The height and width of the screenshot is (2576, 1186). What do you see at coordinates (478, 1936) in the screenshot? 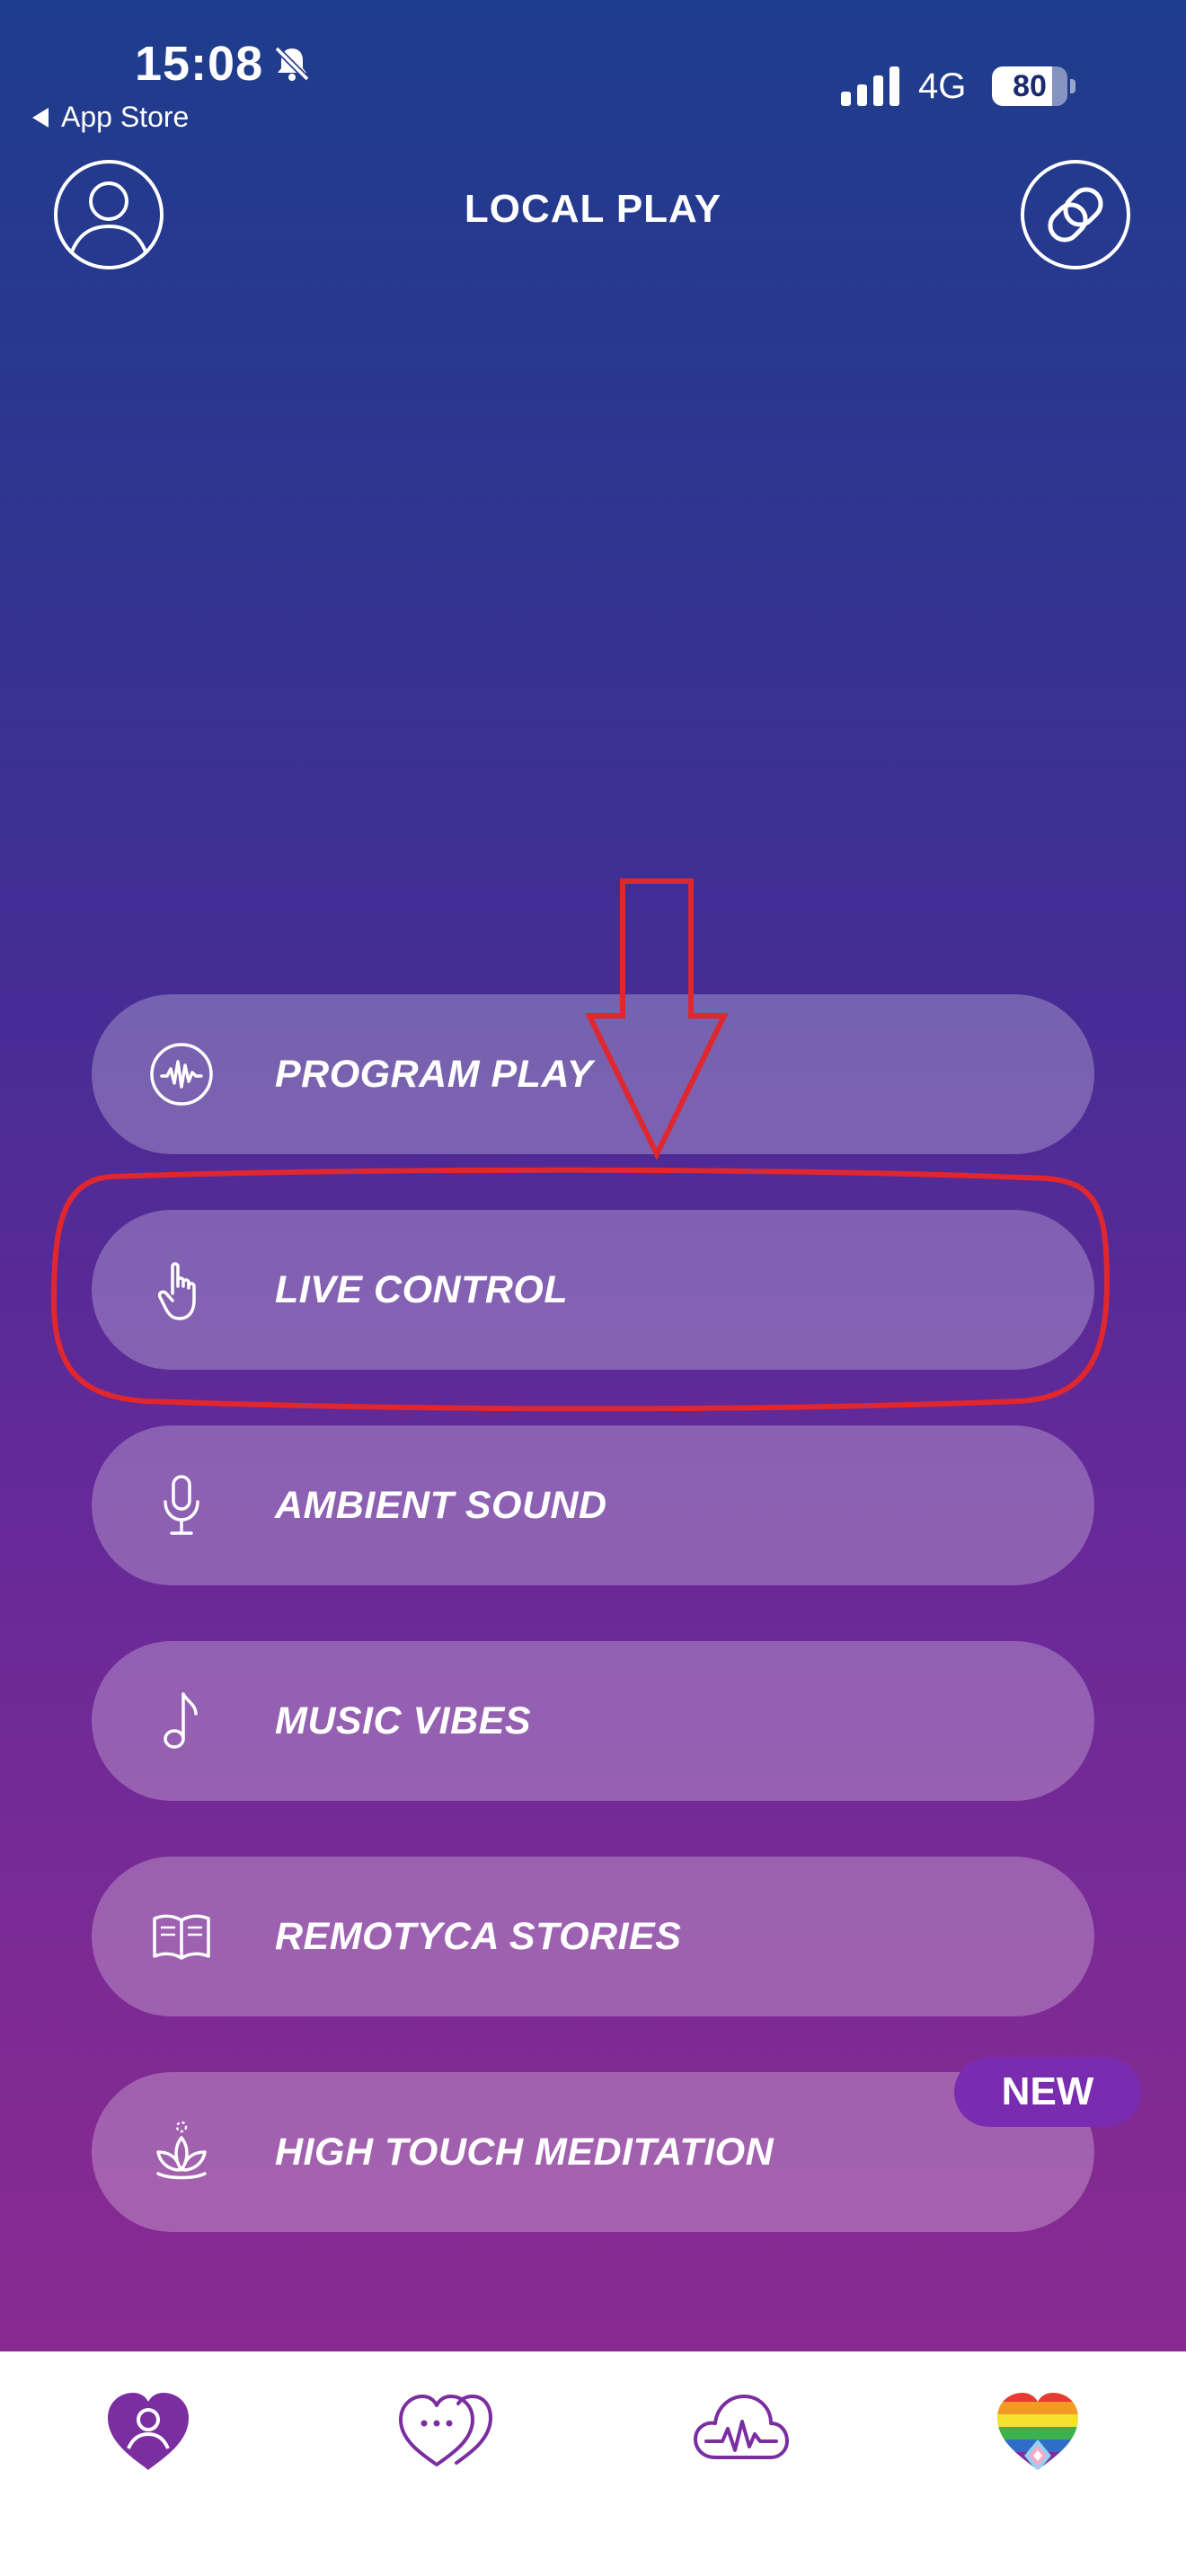
I see `remotyca-stories-label: REMOTYCA STORIES` at bounding box center [478, 1936].